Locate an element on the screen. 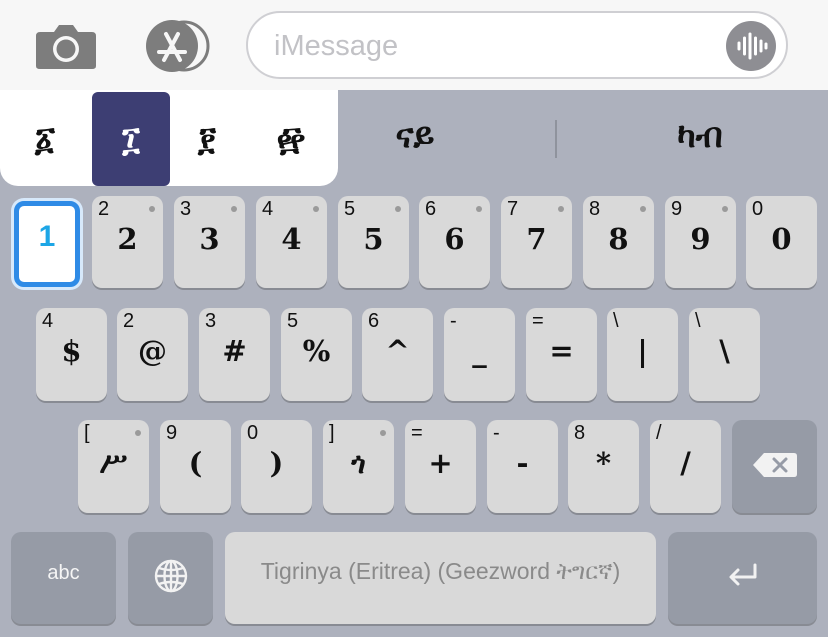 The image size is (828, 637). delete-icon is located at coordinates (775, 467).